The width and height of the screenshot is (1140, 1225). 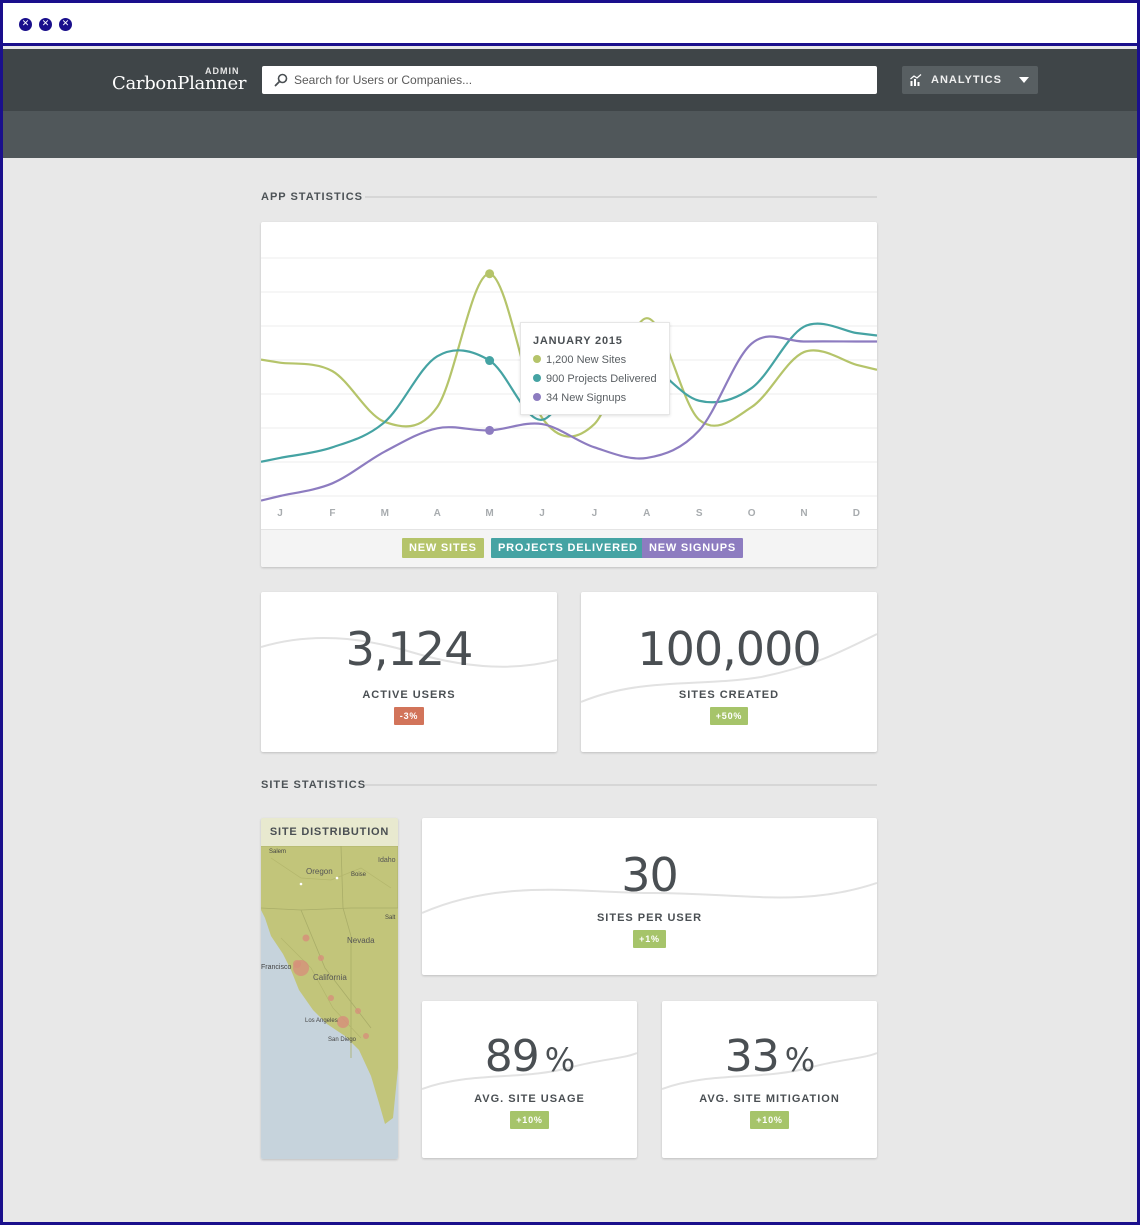 I want to click on stat-card-avg-site-mitigation: 33% AVG. SITE MITIGATION +10%, so click(x=769, y=1079).